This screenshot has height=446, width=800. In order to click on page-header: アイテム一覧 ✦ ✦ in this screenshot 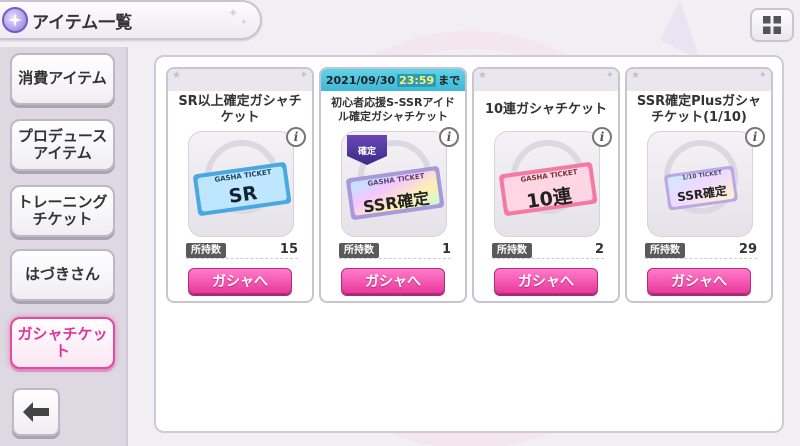, I will do `click(131, 20)`.